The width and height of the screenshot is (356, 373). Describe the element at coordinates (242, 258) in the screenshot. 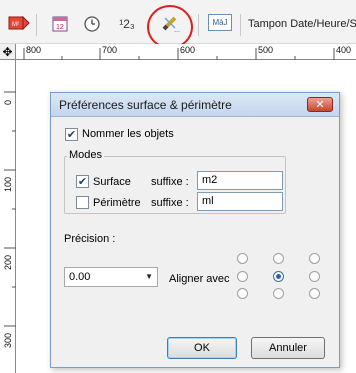

I see `align-top-left-radio` at that location.